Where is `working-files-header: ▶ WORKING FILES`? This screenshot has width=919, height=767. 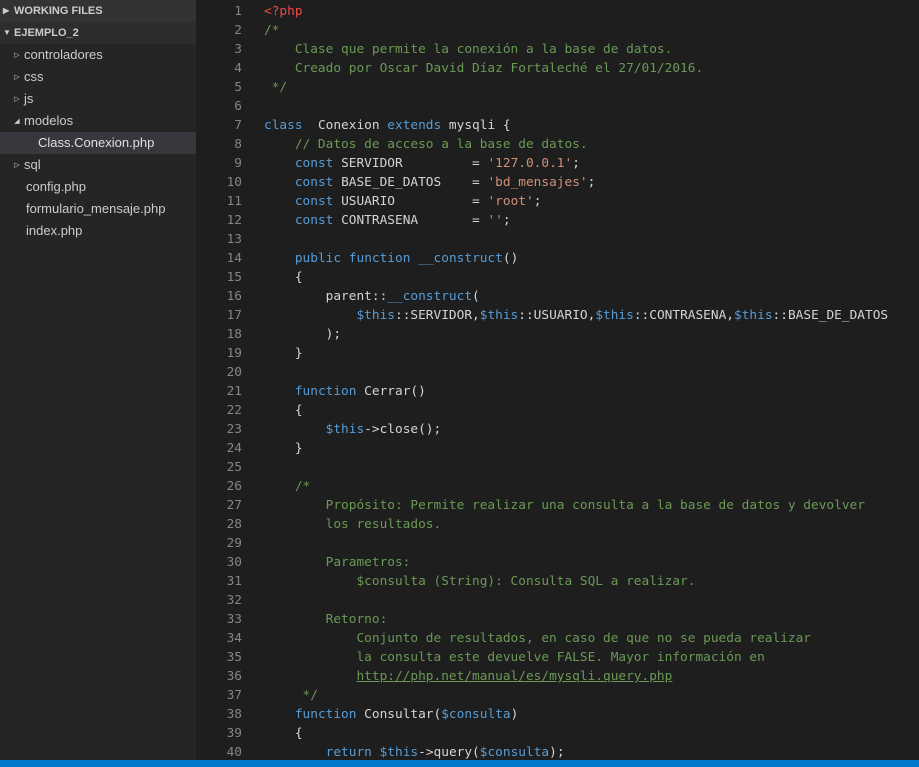
working-files-header: ▶ WORKING FILES is located at coordinates (98, 11).